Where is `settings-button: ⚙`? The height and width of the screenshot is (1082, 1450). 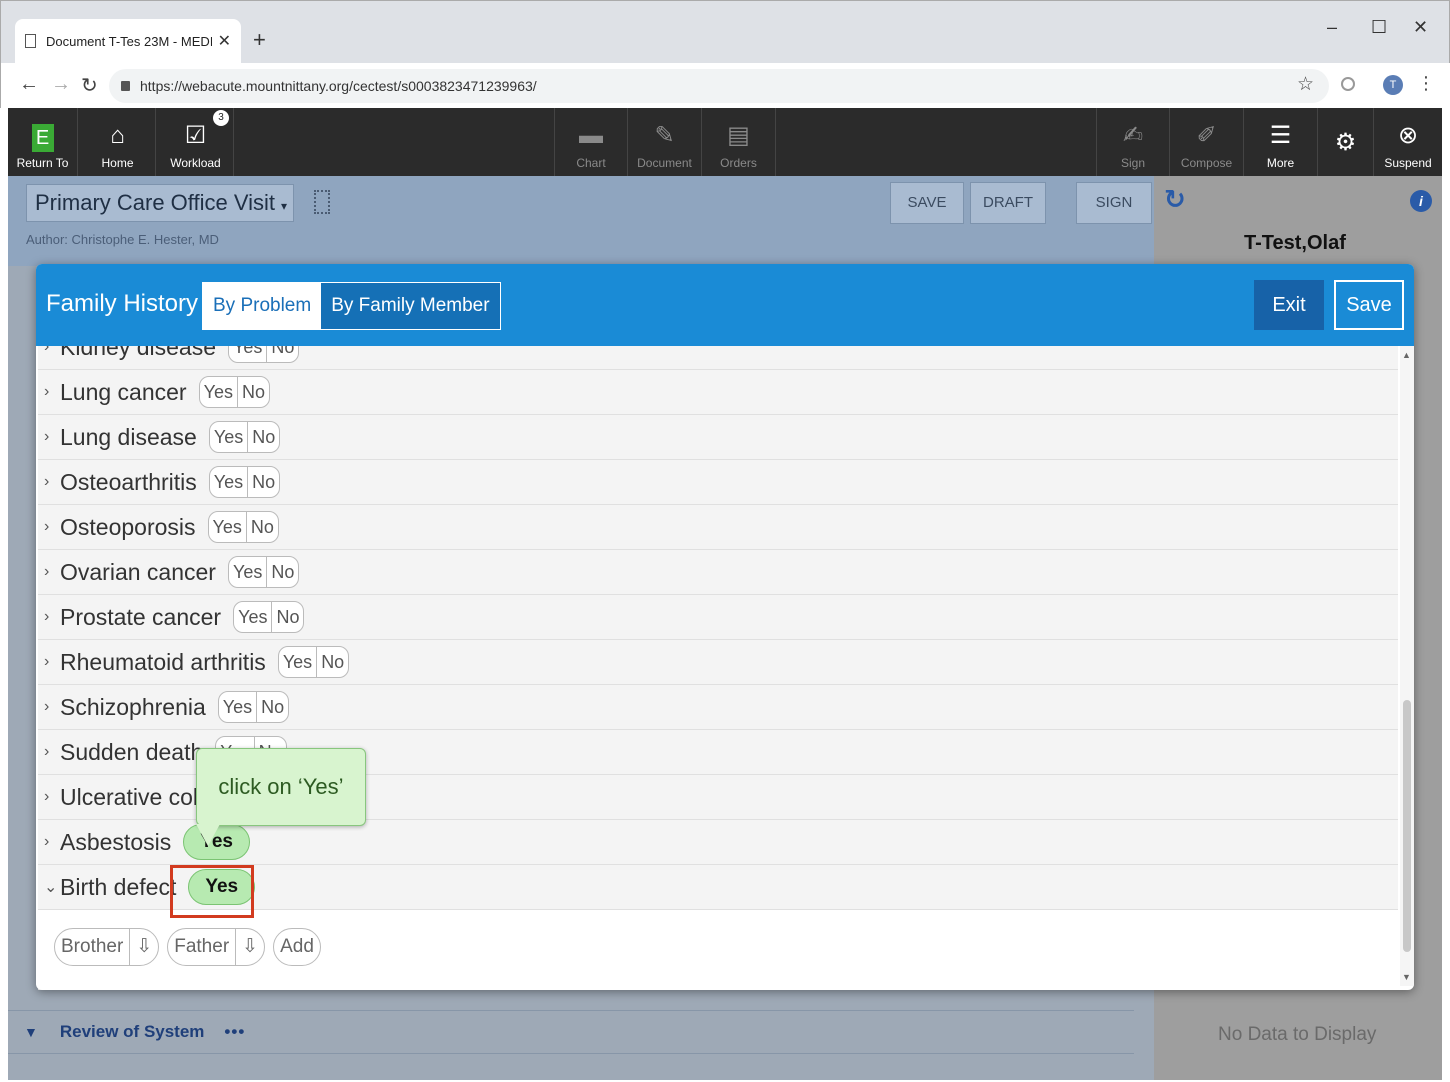
settings-button: ⚙ is located at coordinates (1346, 142).